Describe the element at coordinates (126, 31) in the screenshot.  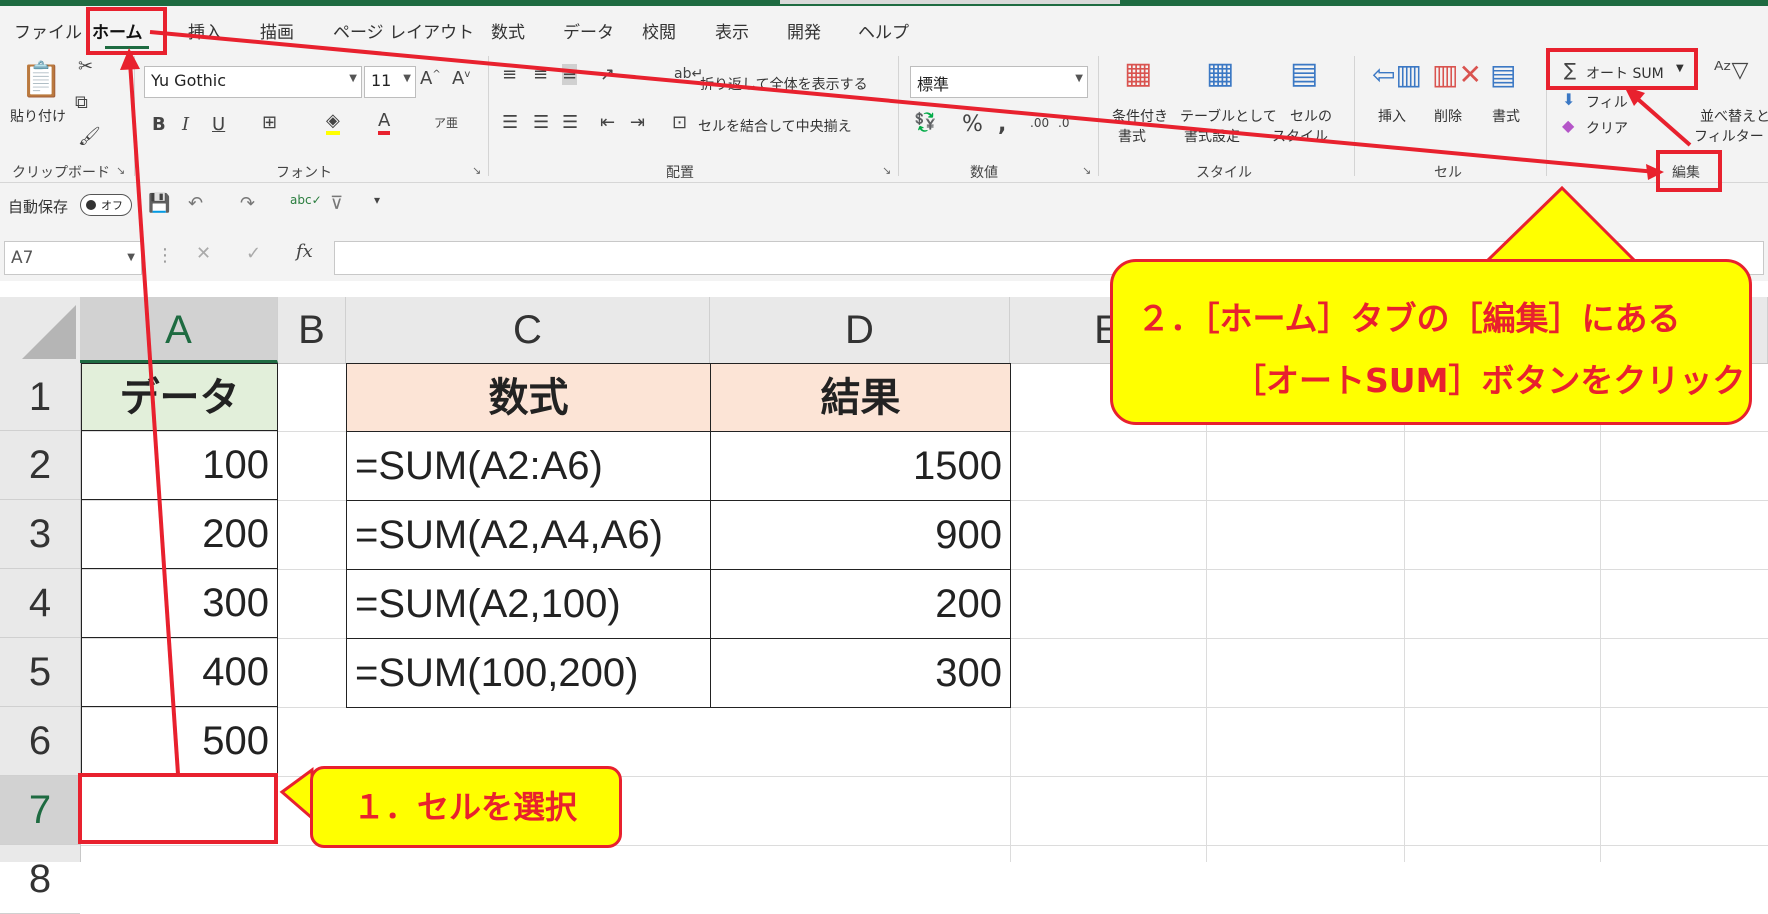
I see `highlight-home-tab` at that location.